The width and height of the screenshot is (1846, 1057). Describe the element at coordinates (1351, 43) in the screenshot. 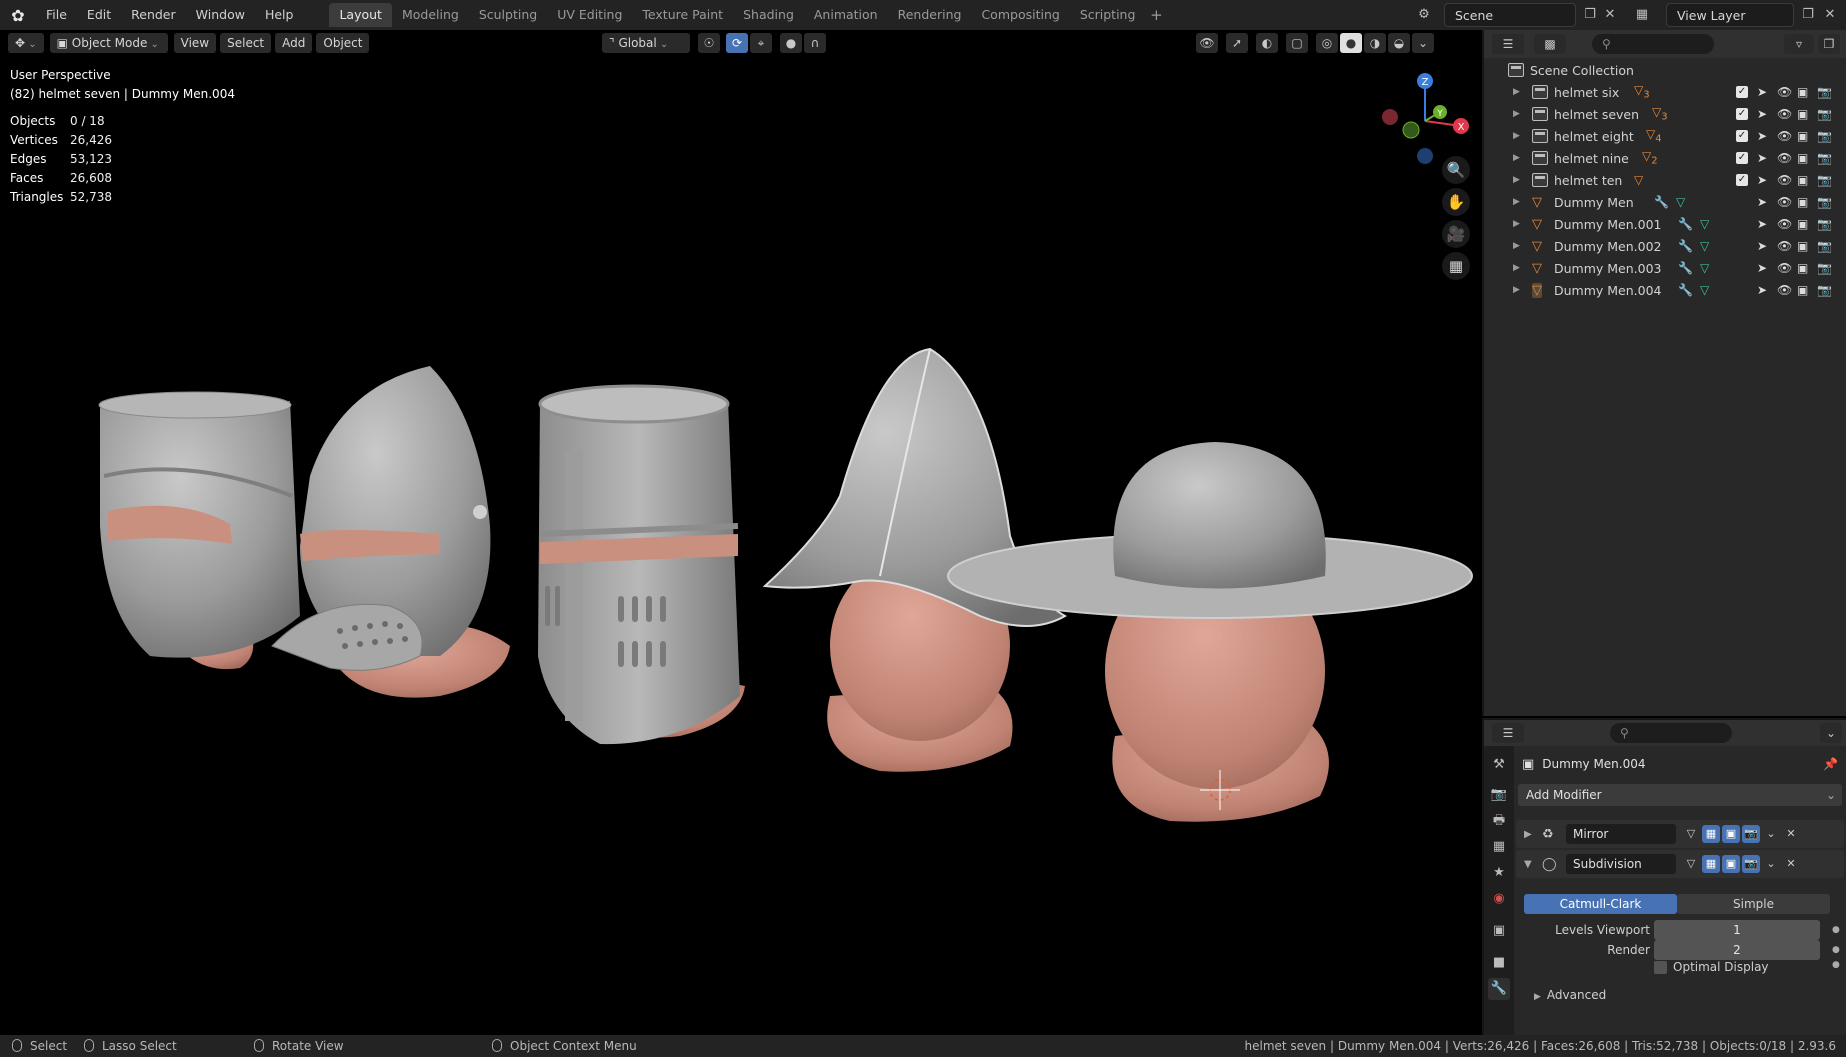

I see `solid-shading-icon: ●` at that location.